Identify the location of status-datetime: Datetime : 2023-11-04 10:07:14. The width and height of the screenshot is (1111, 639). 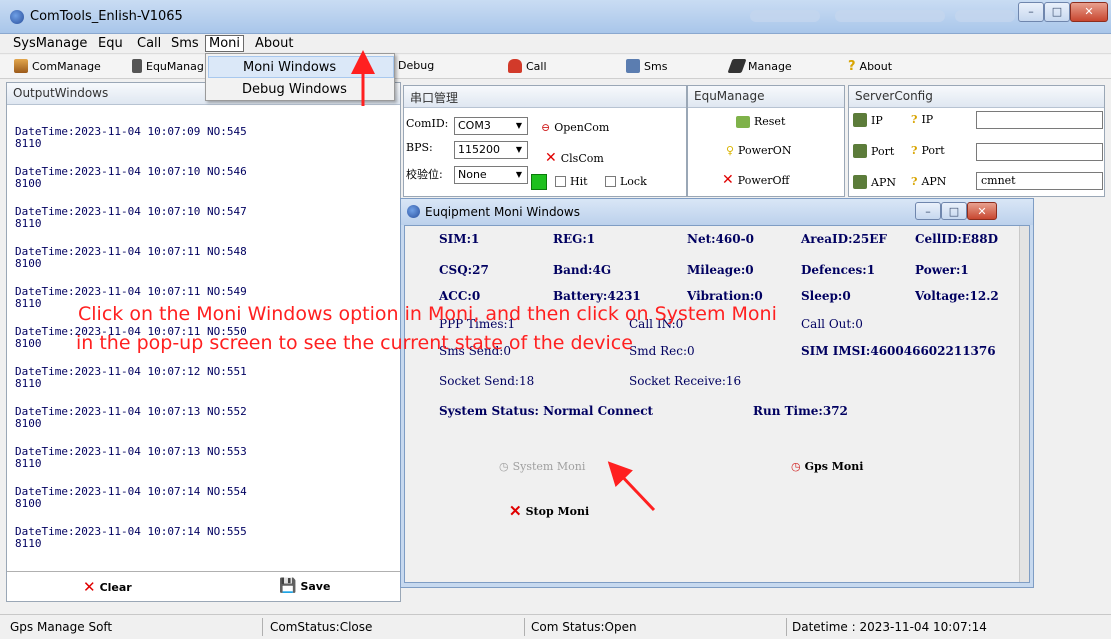
(889, 627).